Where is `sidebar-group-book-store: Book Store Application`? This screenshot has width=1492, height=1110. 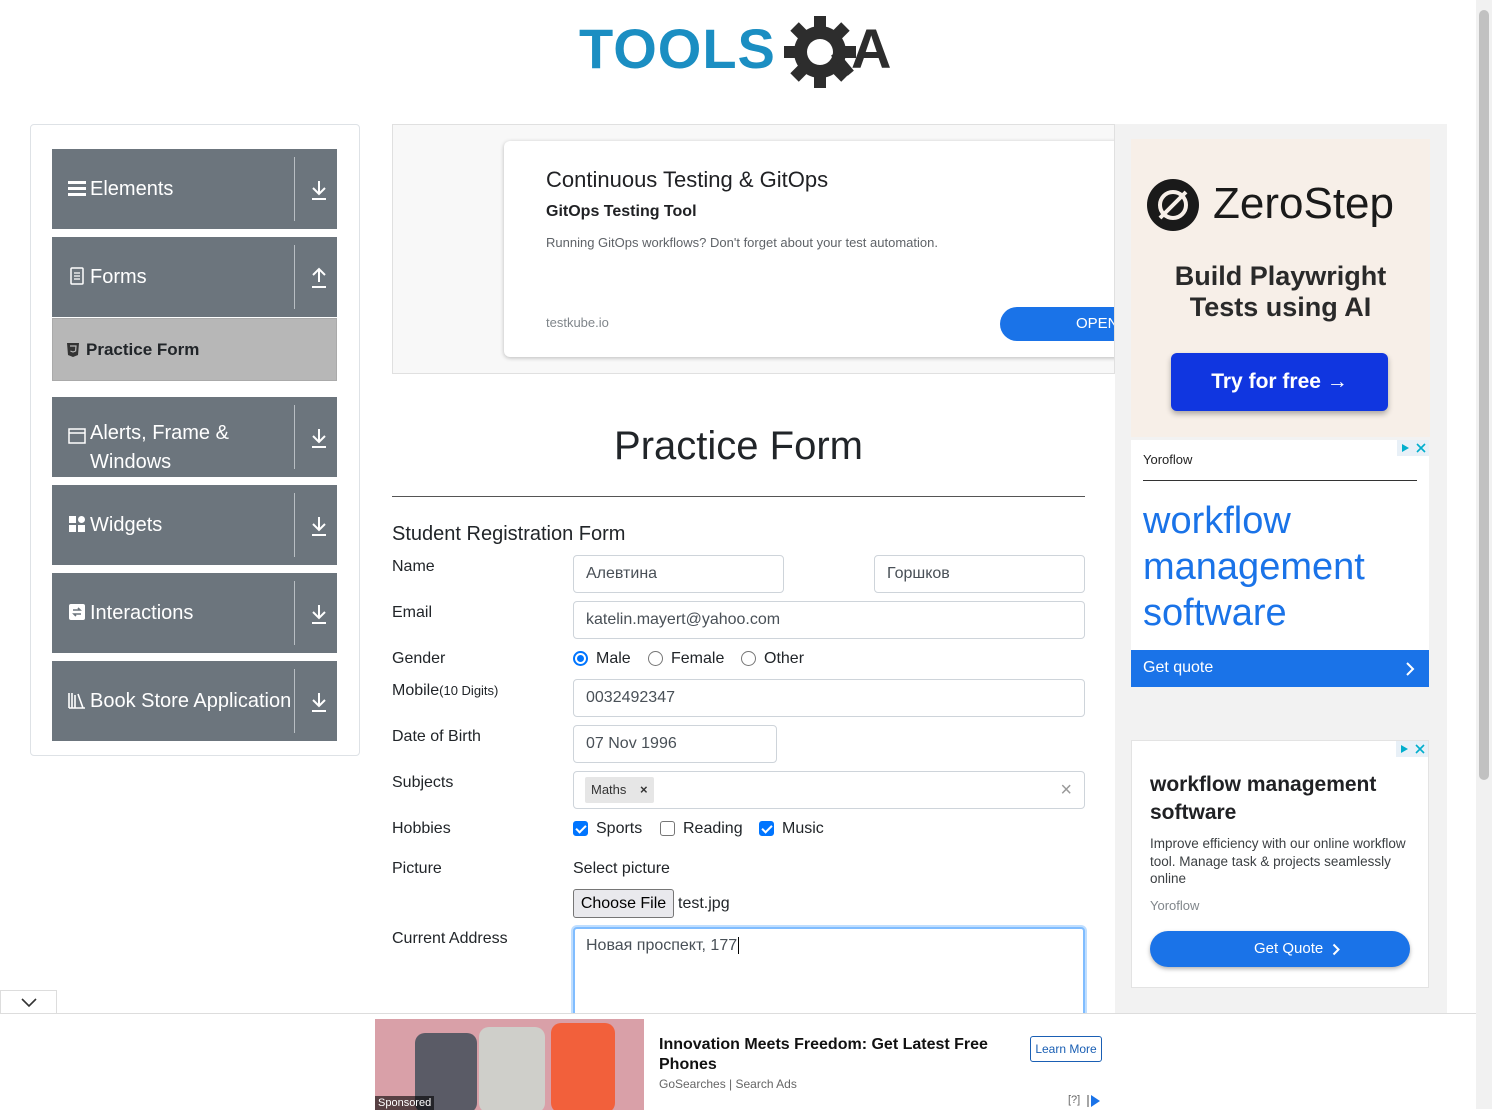
sidebar-group-book-store: Book Store Application is located at coordinates (194, 701).